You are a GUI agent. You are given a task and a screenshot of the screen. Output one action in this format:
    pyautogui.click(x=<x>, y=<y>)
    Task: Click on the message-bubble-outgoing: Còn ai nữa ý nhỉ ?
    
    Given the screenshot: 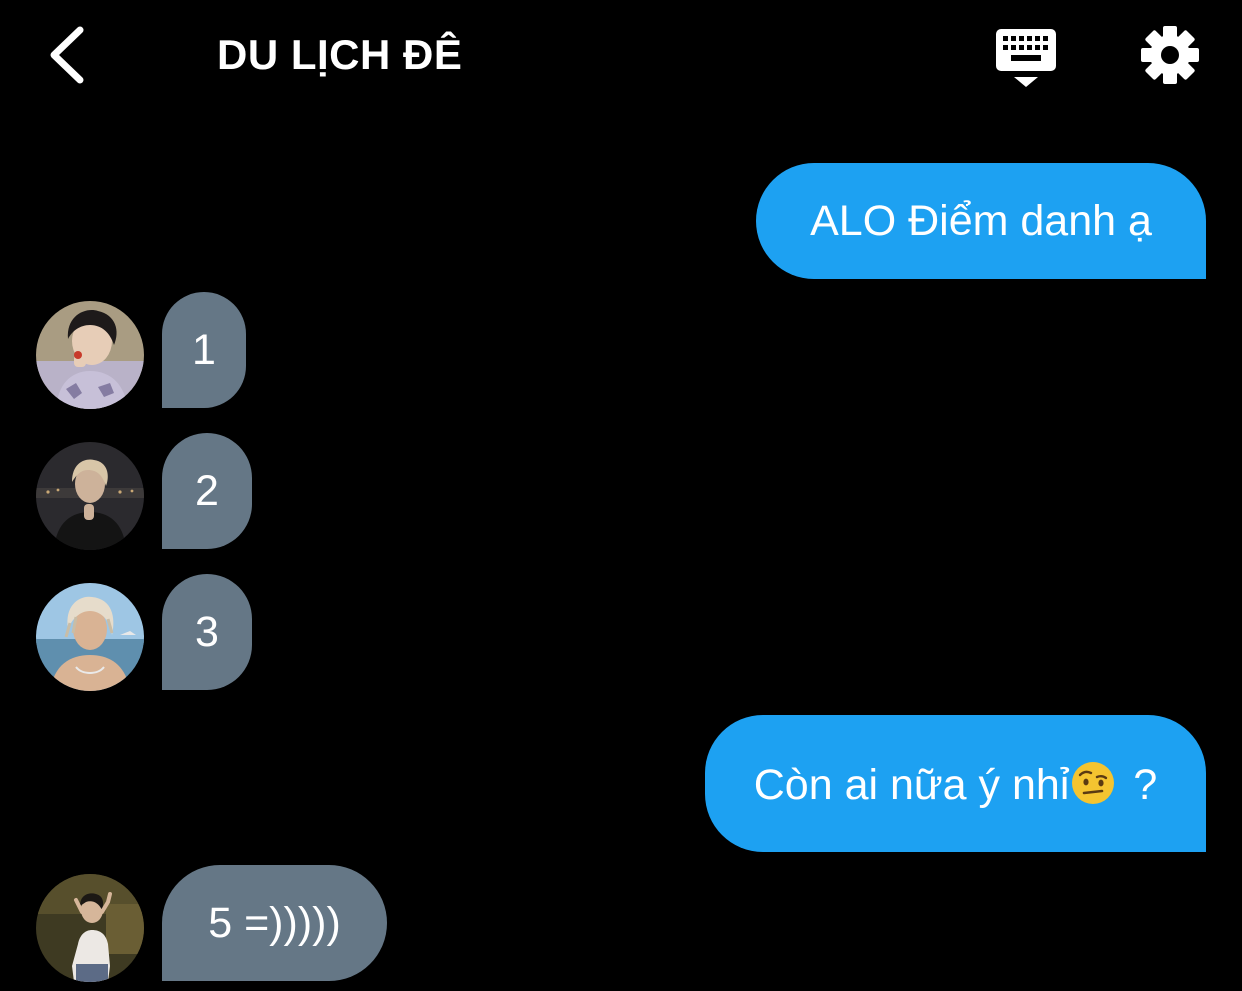 What is the action you would take?
    pyautogui.click(x=955, y=783)
    